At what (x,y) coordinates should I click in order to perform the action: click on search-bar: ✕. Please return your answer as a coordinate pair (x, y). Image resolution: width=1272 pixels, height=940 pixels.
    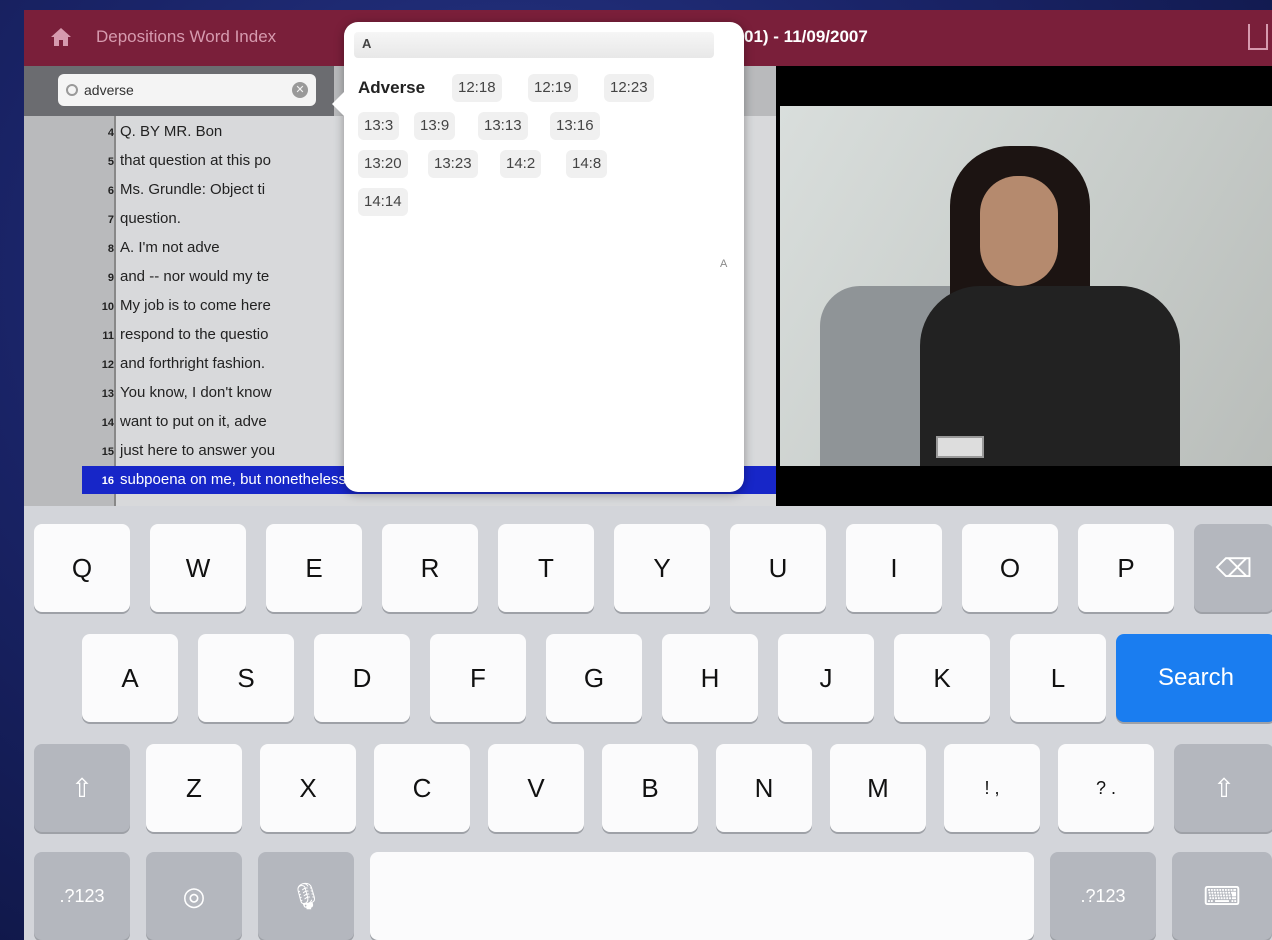
    Looking at the image, I should click on (187, 90).